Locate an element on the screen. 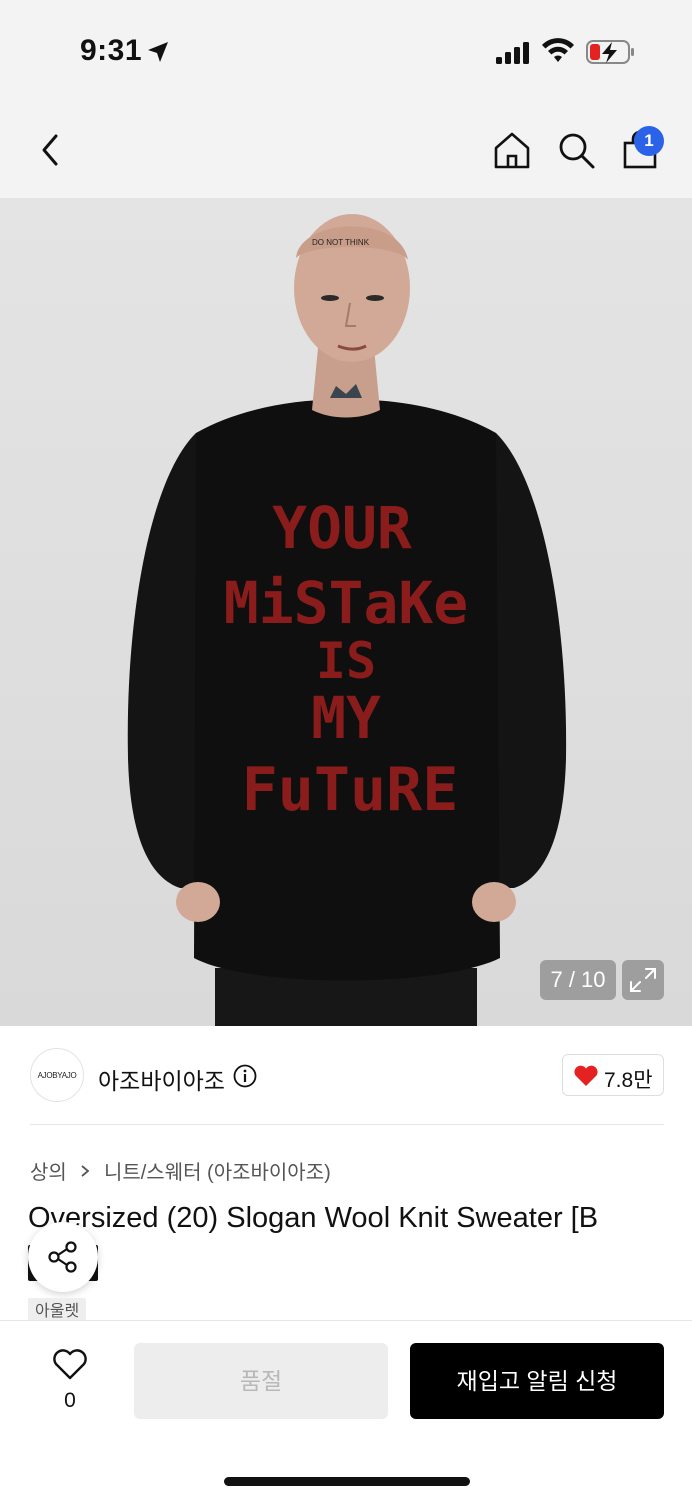 The image size is (692, 1500). breadcrumb-category: 상의 is located at coordinates (48, 1173).